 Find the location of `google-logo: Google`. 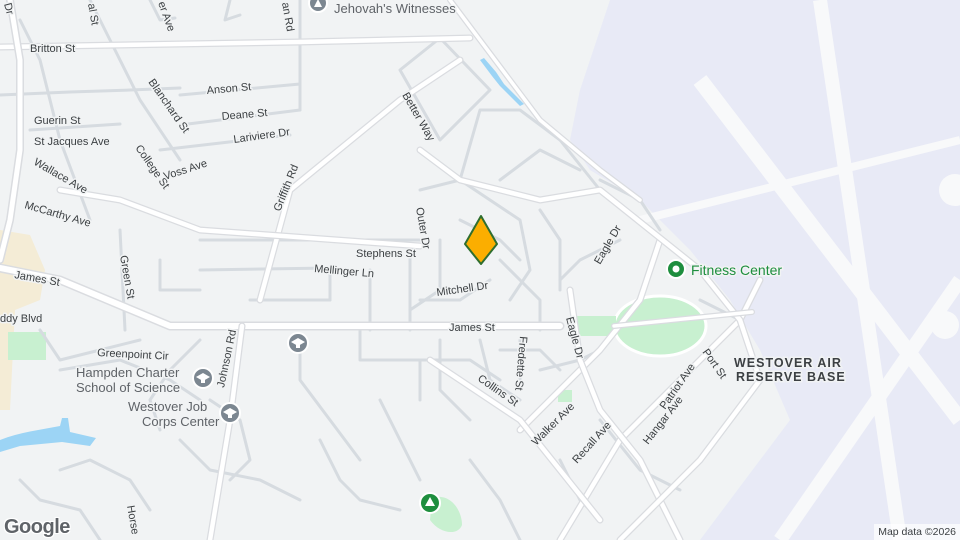

google-logo: Google is located at coordinates (37, 527).